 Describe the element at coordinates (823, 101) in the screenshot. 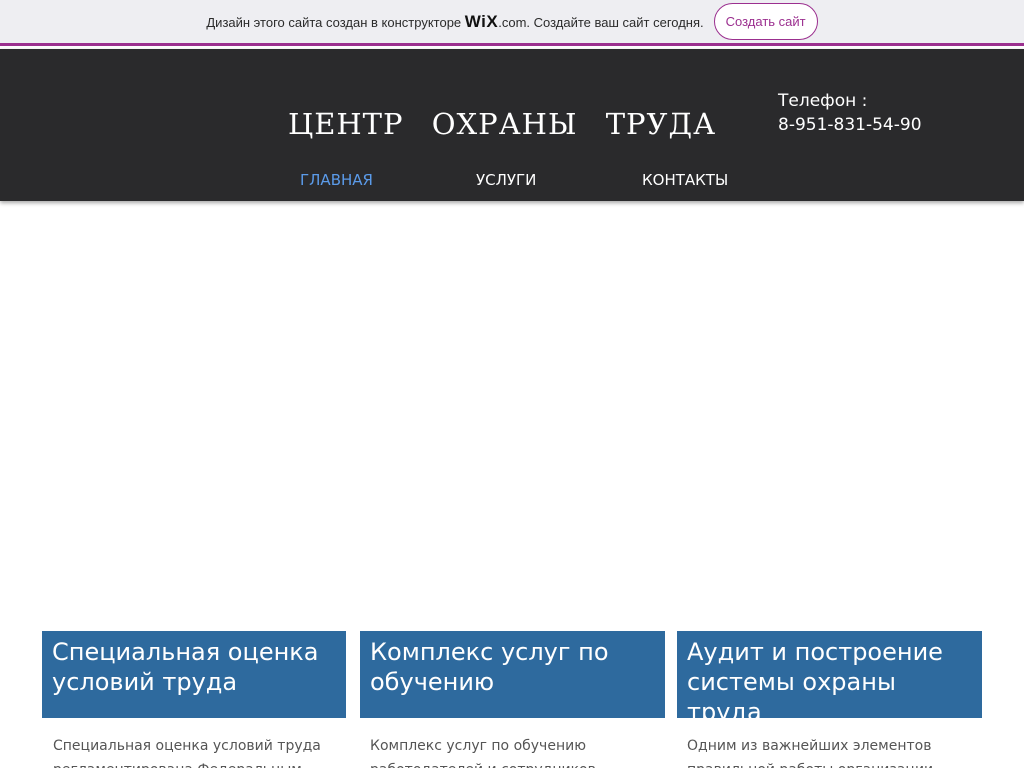

I see `phone-label: Телефон :` at that location.